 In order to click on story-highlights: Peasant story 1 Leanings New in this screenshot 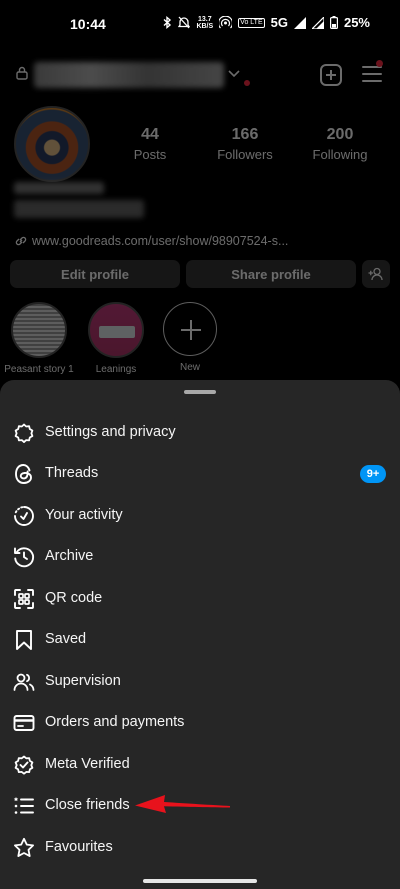, I will do `click(200, 341)`.